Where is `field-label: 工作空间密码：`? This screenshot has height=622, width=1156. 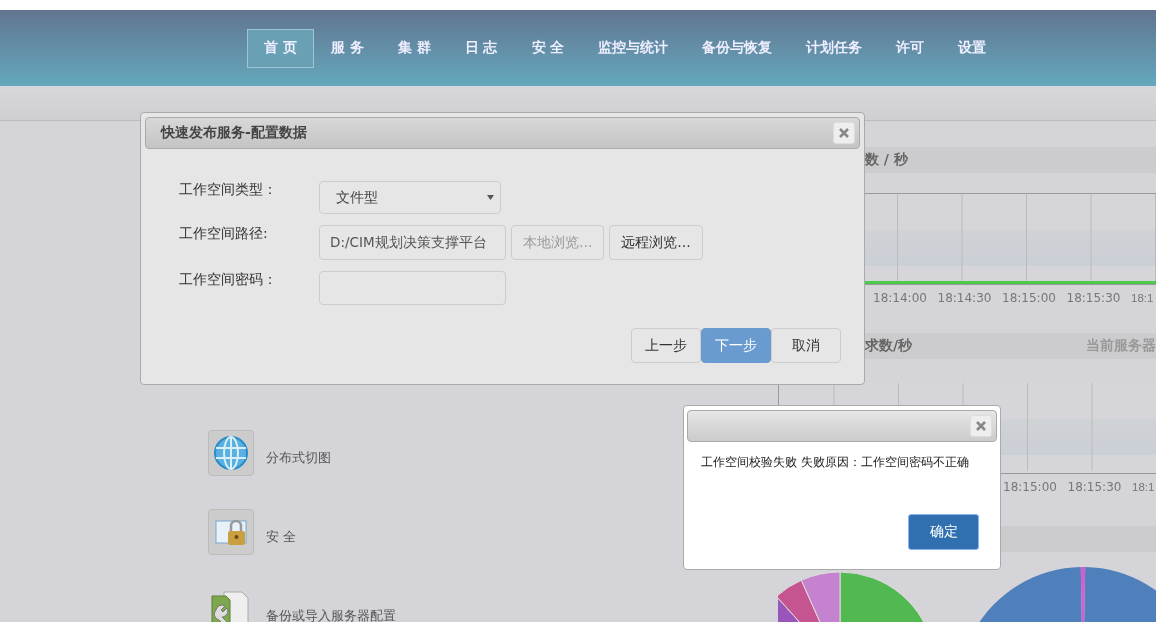 field-label: 工作空间密码： is located at coordinates (228, 280).